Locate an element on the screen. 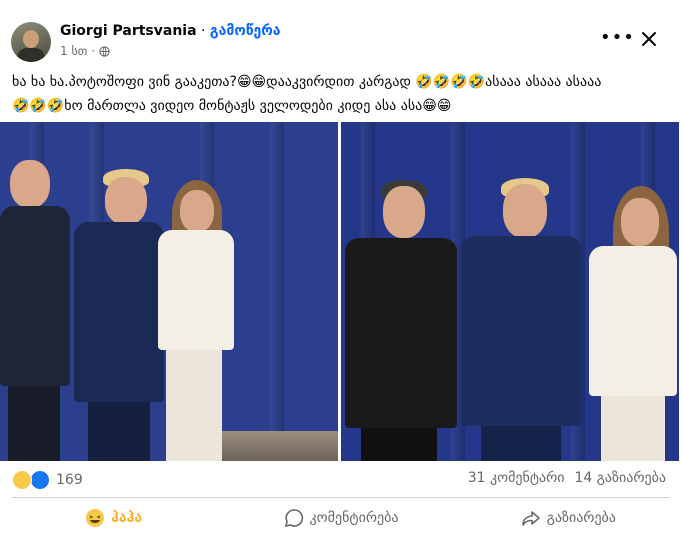 This screenshot has width=682, height=539. post-header: Giorgi Partsvania · გამოწერა is located at coordinates (170, 31).